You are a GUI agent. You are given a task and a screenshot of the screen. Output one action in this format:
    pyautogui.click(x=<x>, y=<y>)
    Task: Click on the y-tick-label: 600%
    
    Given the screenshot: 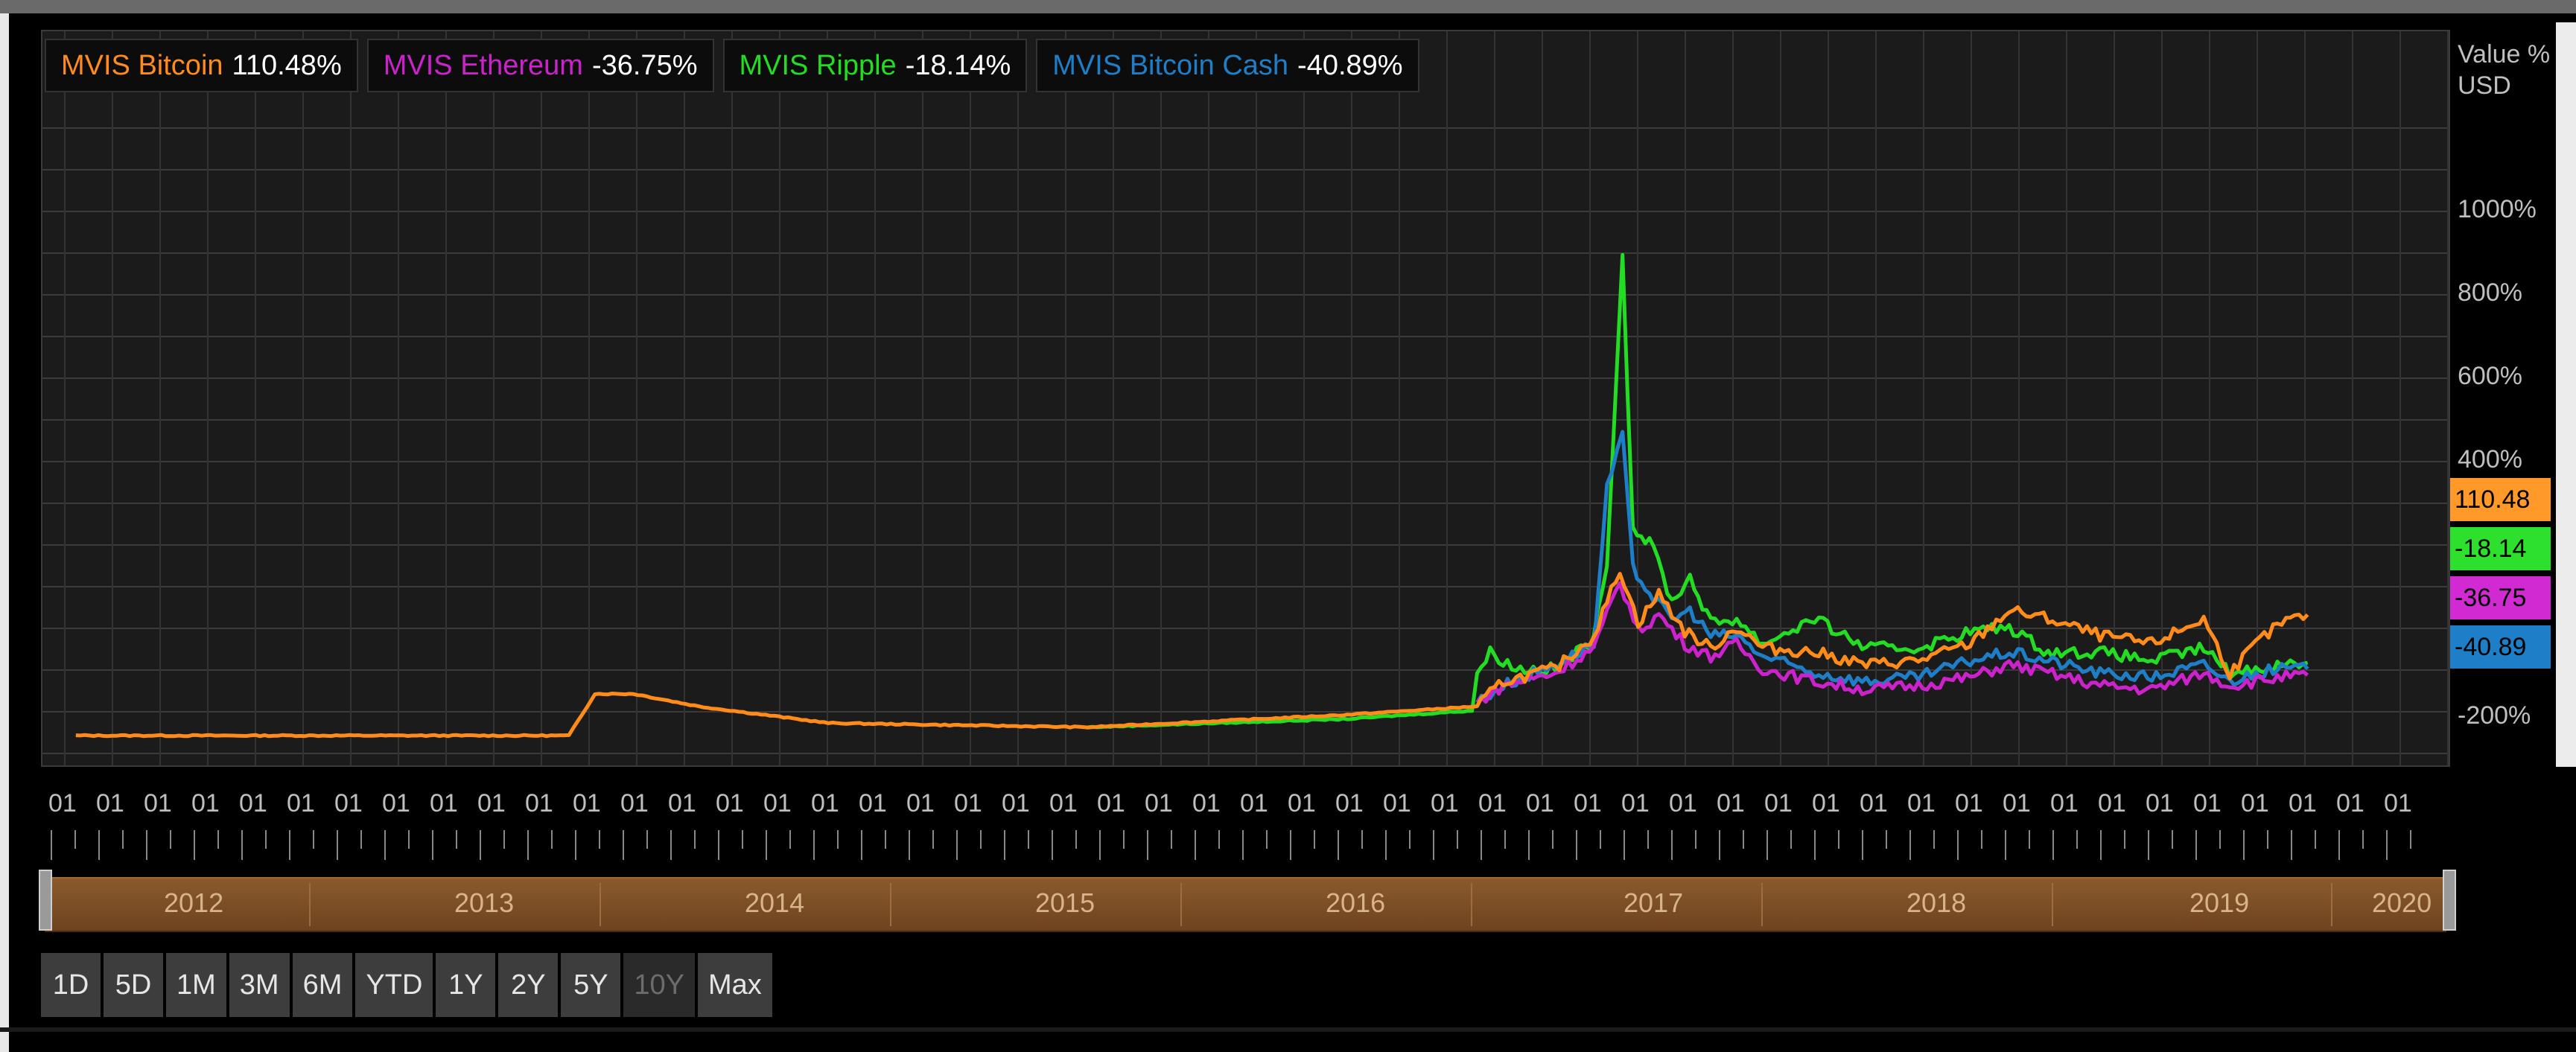 What is the action you would take?
    pyautogui.click(x=2490, y=376)
    